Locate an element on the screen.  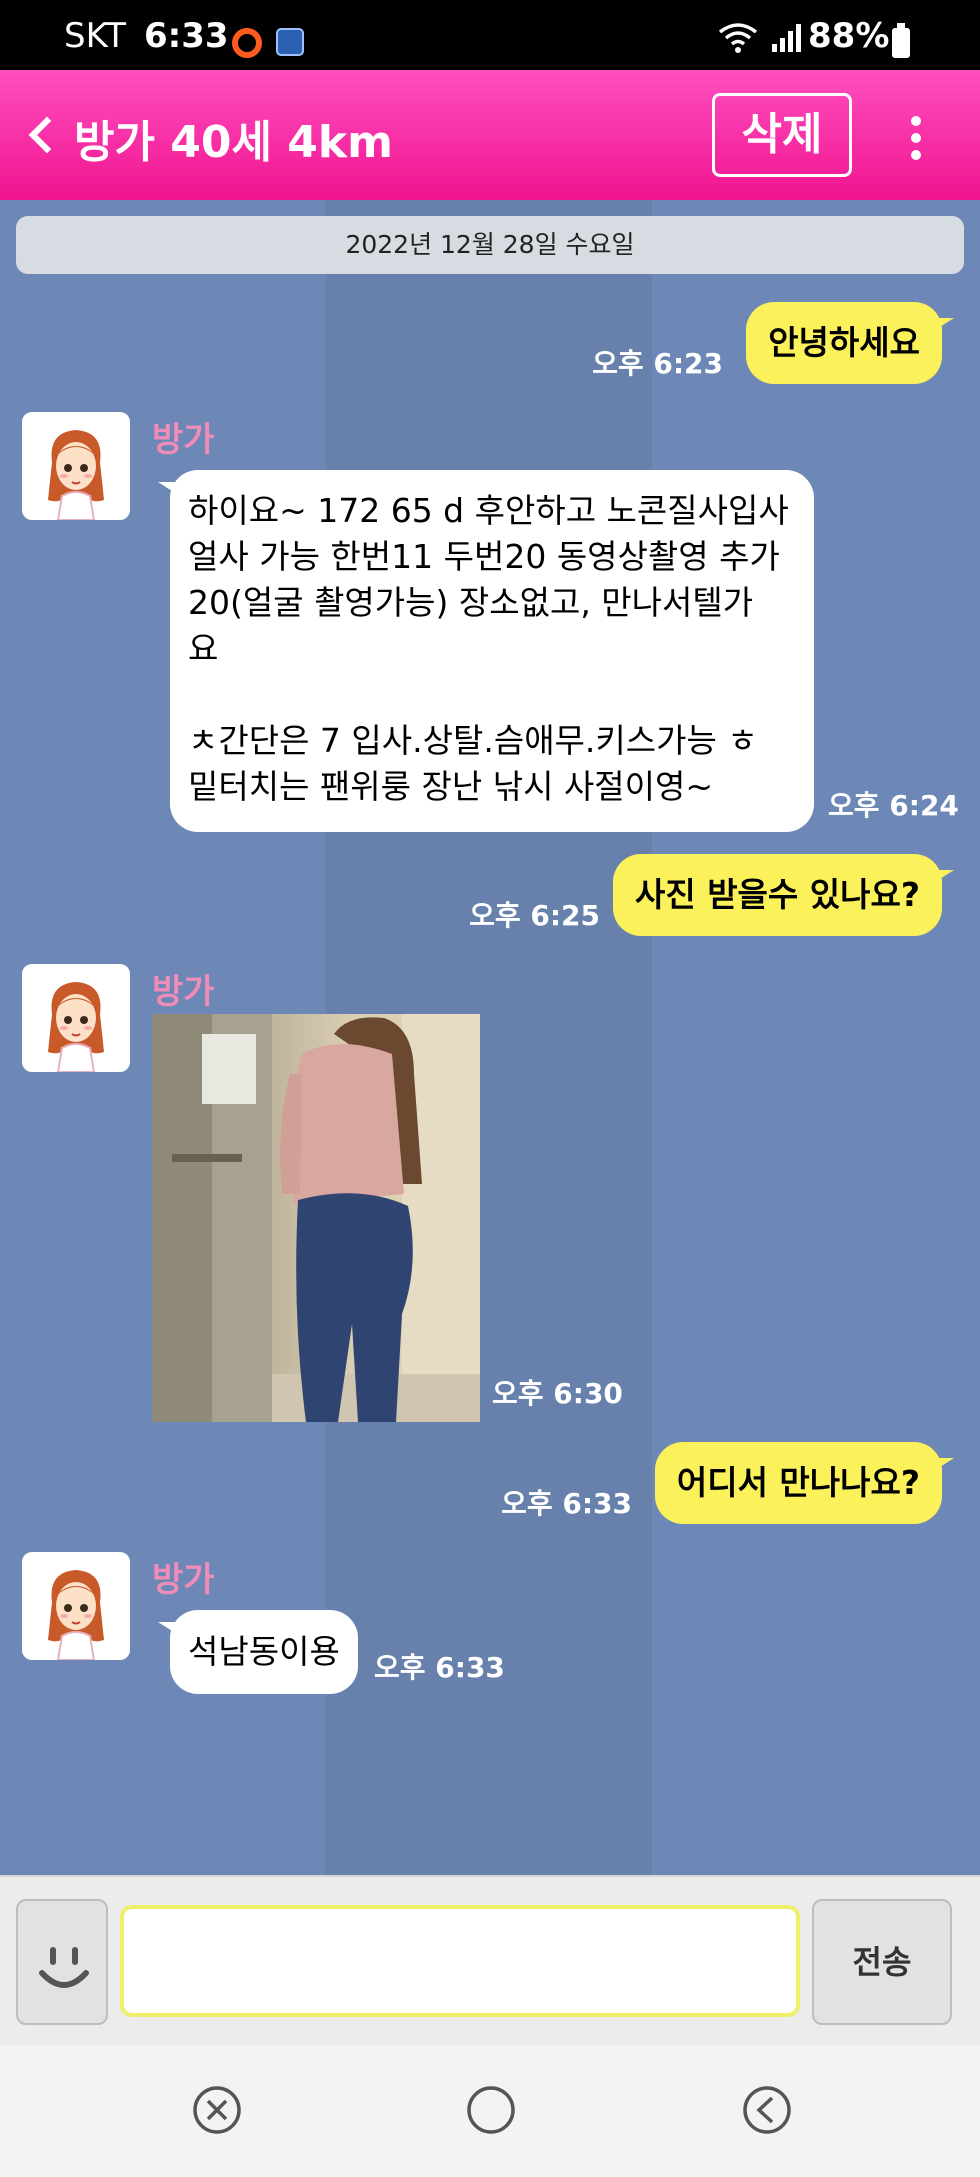
message-line: ㅊ간단은 7 입사.상탈.슴애무.키스가능 ㅎ is located at coordinates (473, 740).